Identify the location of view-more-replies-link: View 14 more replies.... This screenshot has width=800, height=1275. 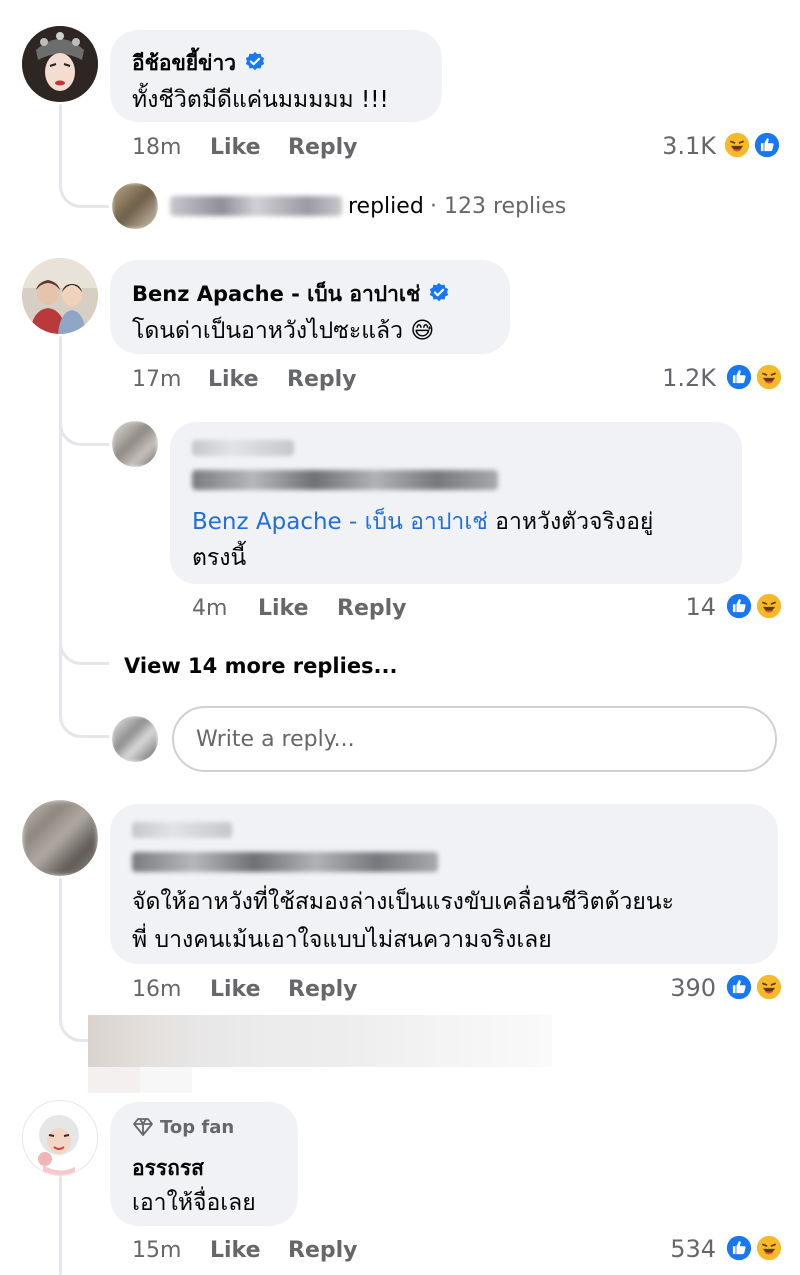
(261, 666).